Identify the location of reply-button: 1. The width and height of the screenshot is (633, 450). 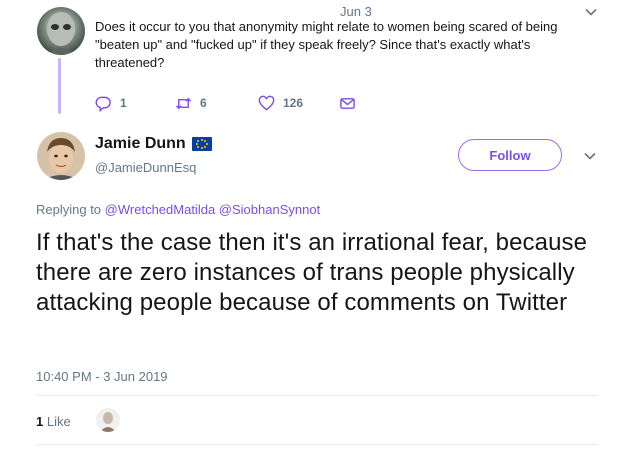
(111, 103).